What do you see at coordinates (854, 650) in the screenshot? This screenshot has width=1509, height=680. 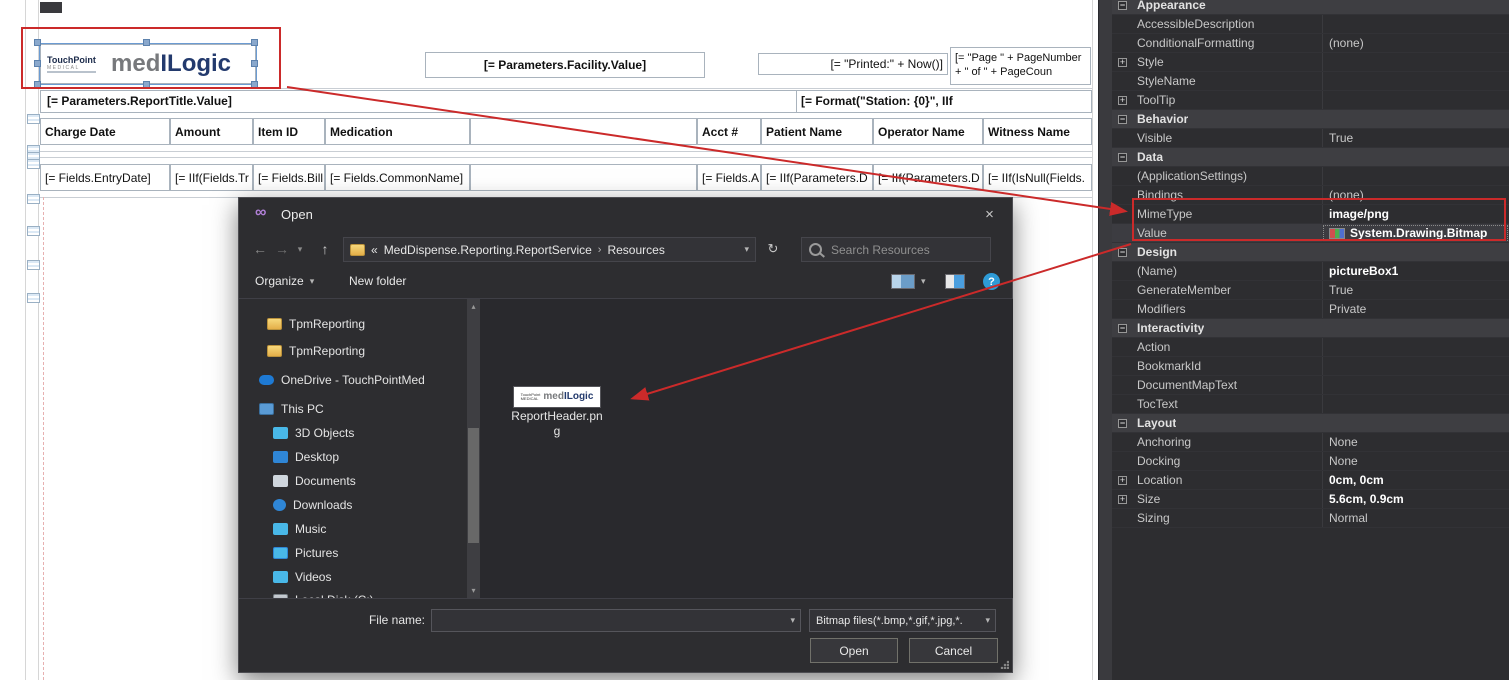 I see `open-button: Open` at bounding box center [854, 650].